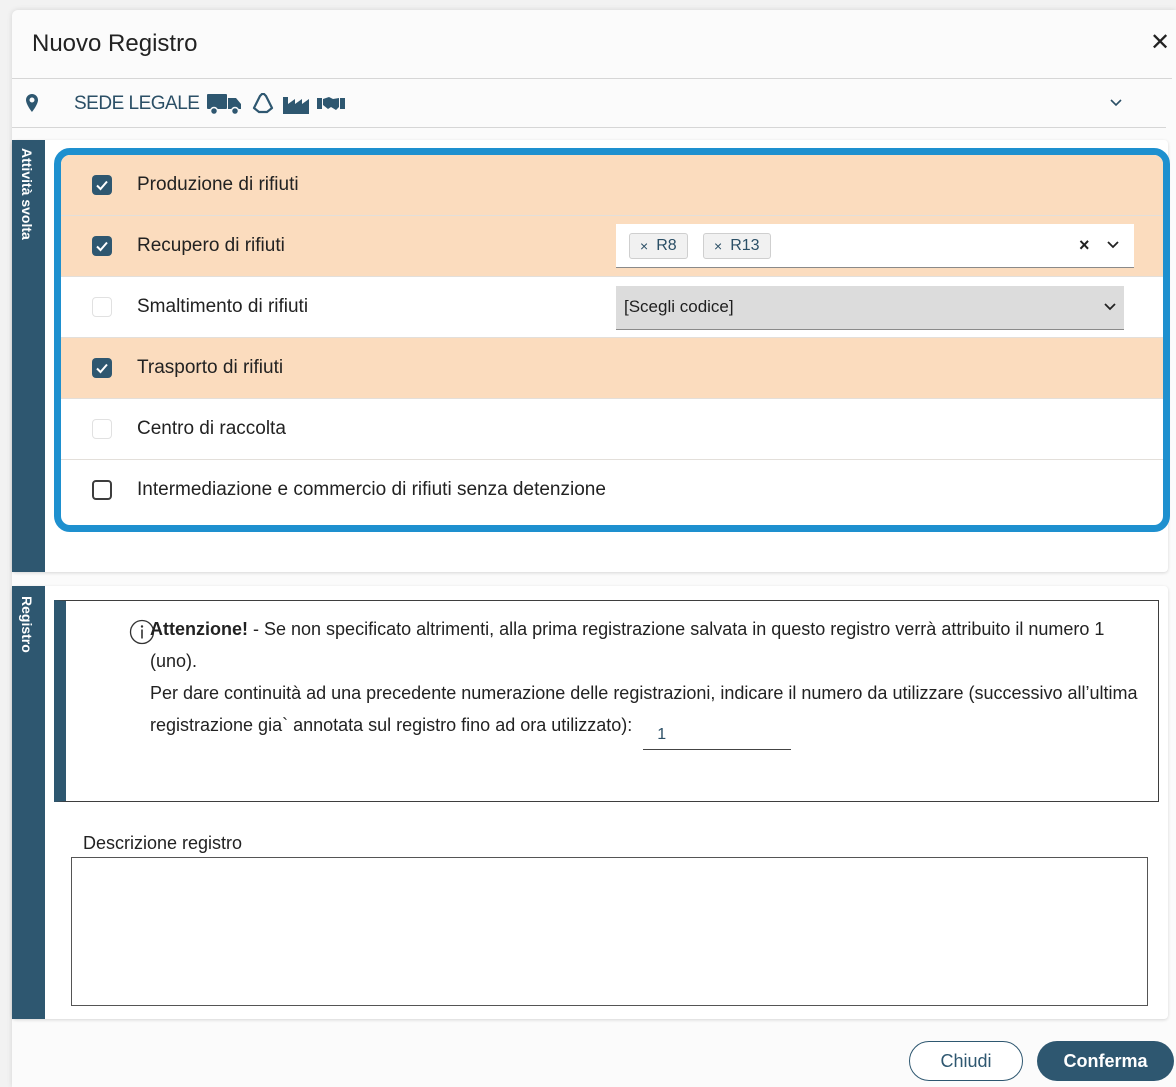  I want to click on checkbox-intermediazione, so click(102, 490).